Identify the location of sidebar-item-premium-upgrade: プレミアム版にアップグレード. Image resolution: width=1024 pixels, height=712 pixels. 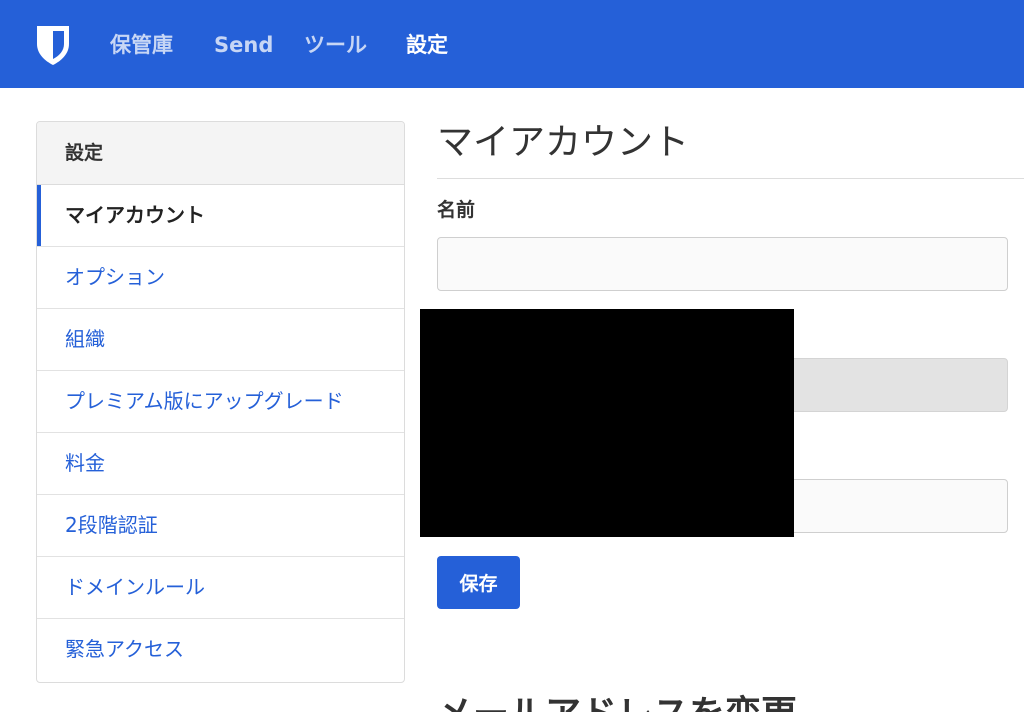
(220, 402).